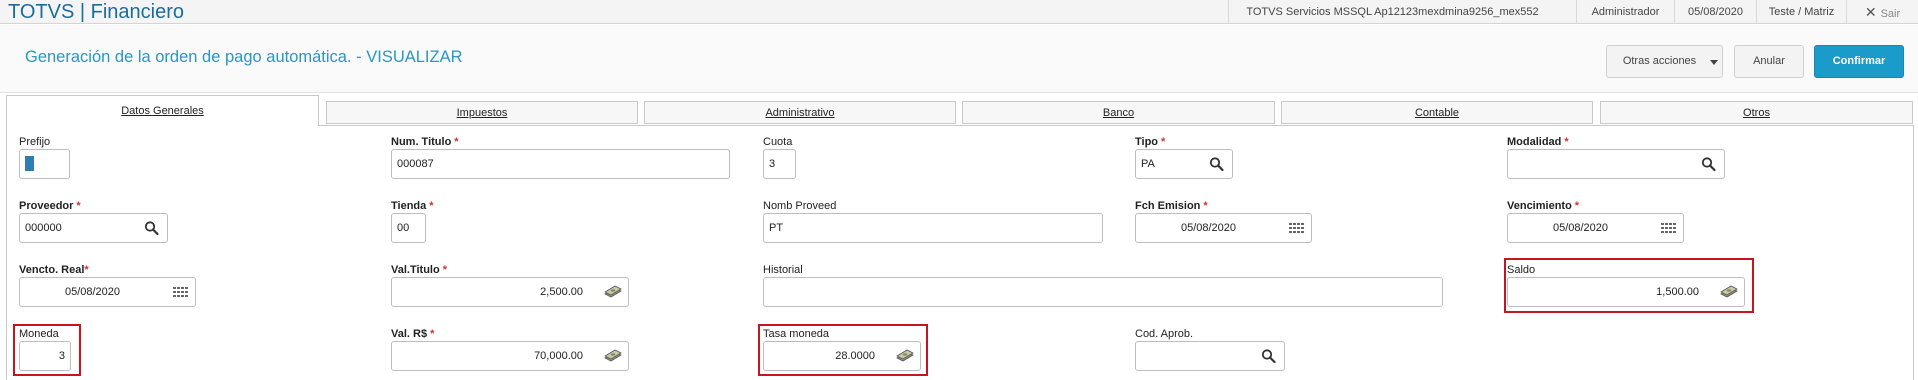 The height and width of the screenshot is (380, 1918). Describe the element at coordinates (778, 142) in the screenshot. I see `cuota-label: Cuota` at that location.